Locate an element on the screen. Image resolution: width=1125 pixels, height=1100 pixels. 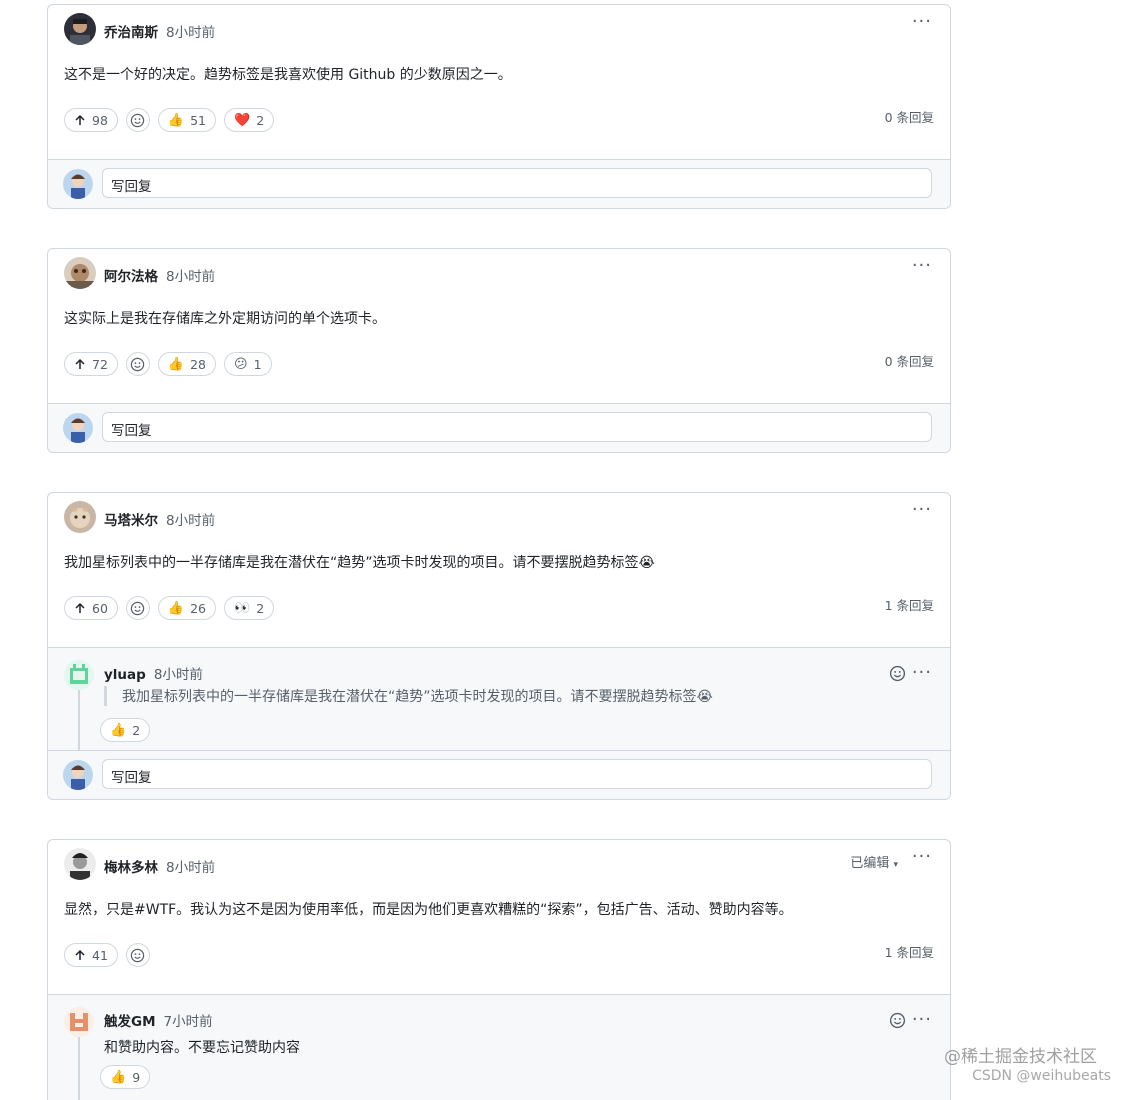
author-name: 阿尔法格 is located at coordinates (131, 277).